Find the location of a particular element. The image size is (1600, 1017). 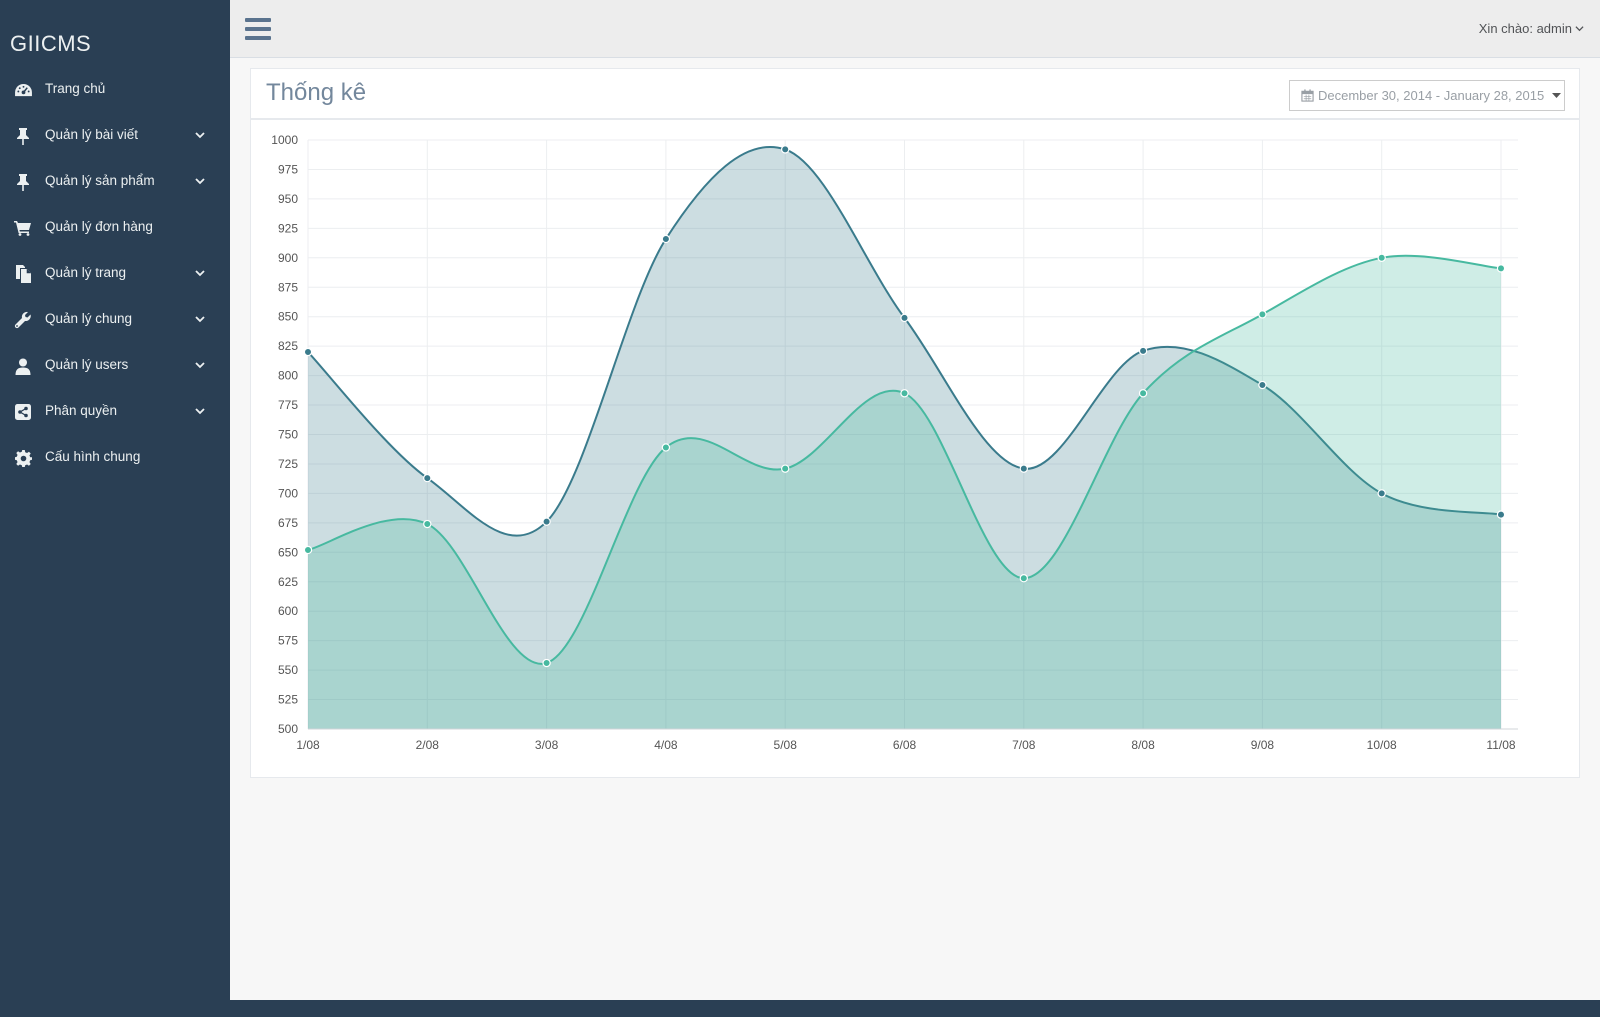

x-tick-label: 11/08 is located at coordinates (1500, 745).